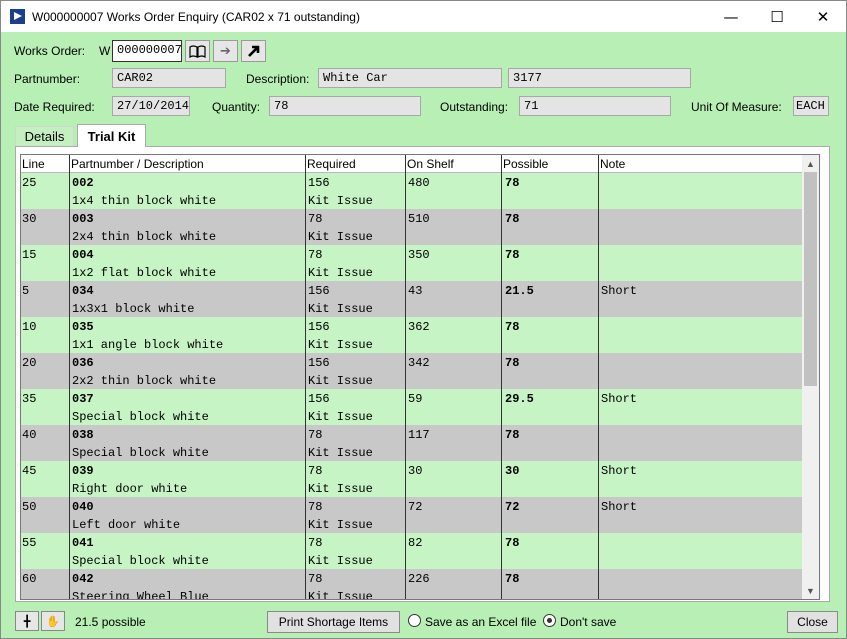 Image resolution: width=847 pixels, height=639 pixels. Describe the element at coordinates (83, 543) in the screenshot. I see `cell-part: 041` at that location.